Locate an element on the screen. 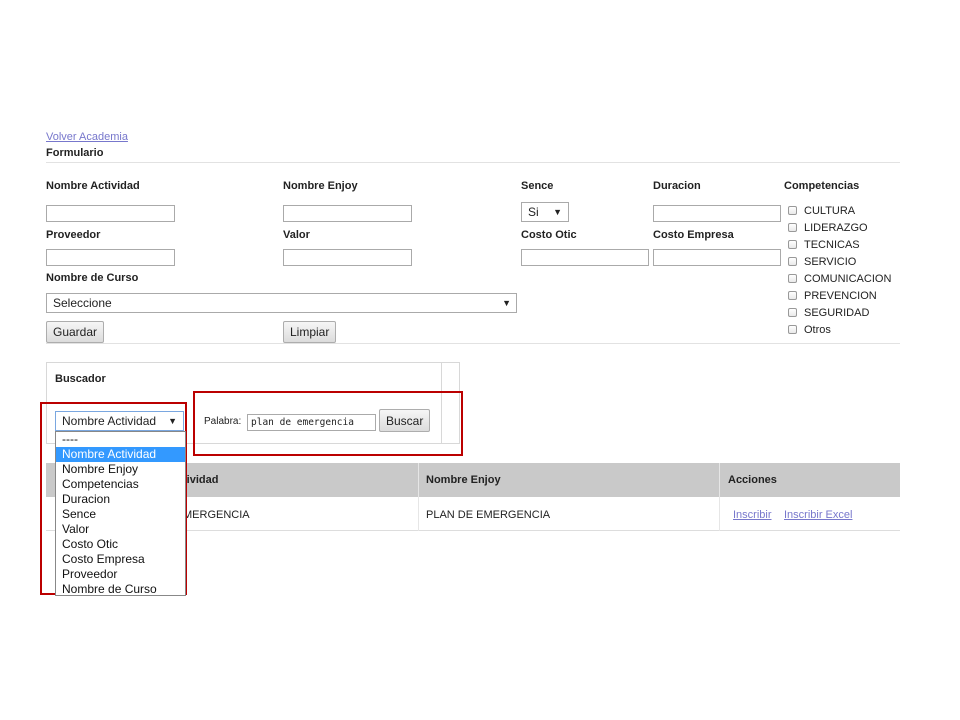  valor-input is located at coordinates (347, 257).